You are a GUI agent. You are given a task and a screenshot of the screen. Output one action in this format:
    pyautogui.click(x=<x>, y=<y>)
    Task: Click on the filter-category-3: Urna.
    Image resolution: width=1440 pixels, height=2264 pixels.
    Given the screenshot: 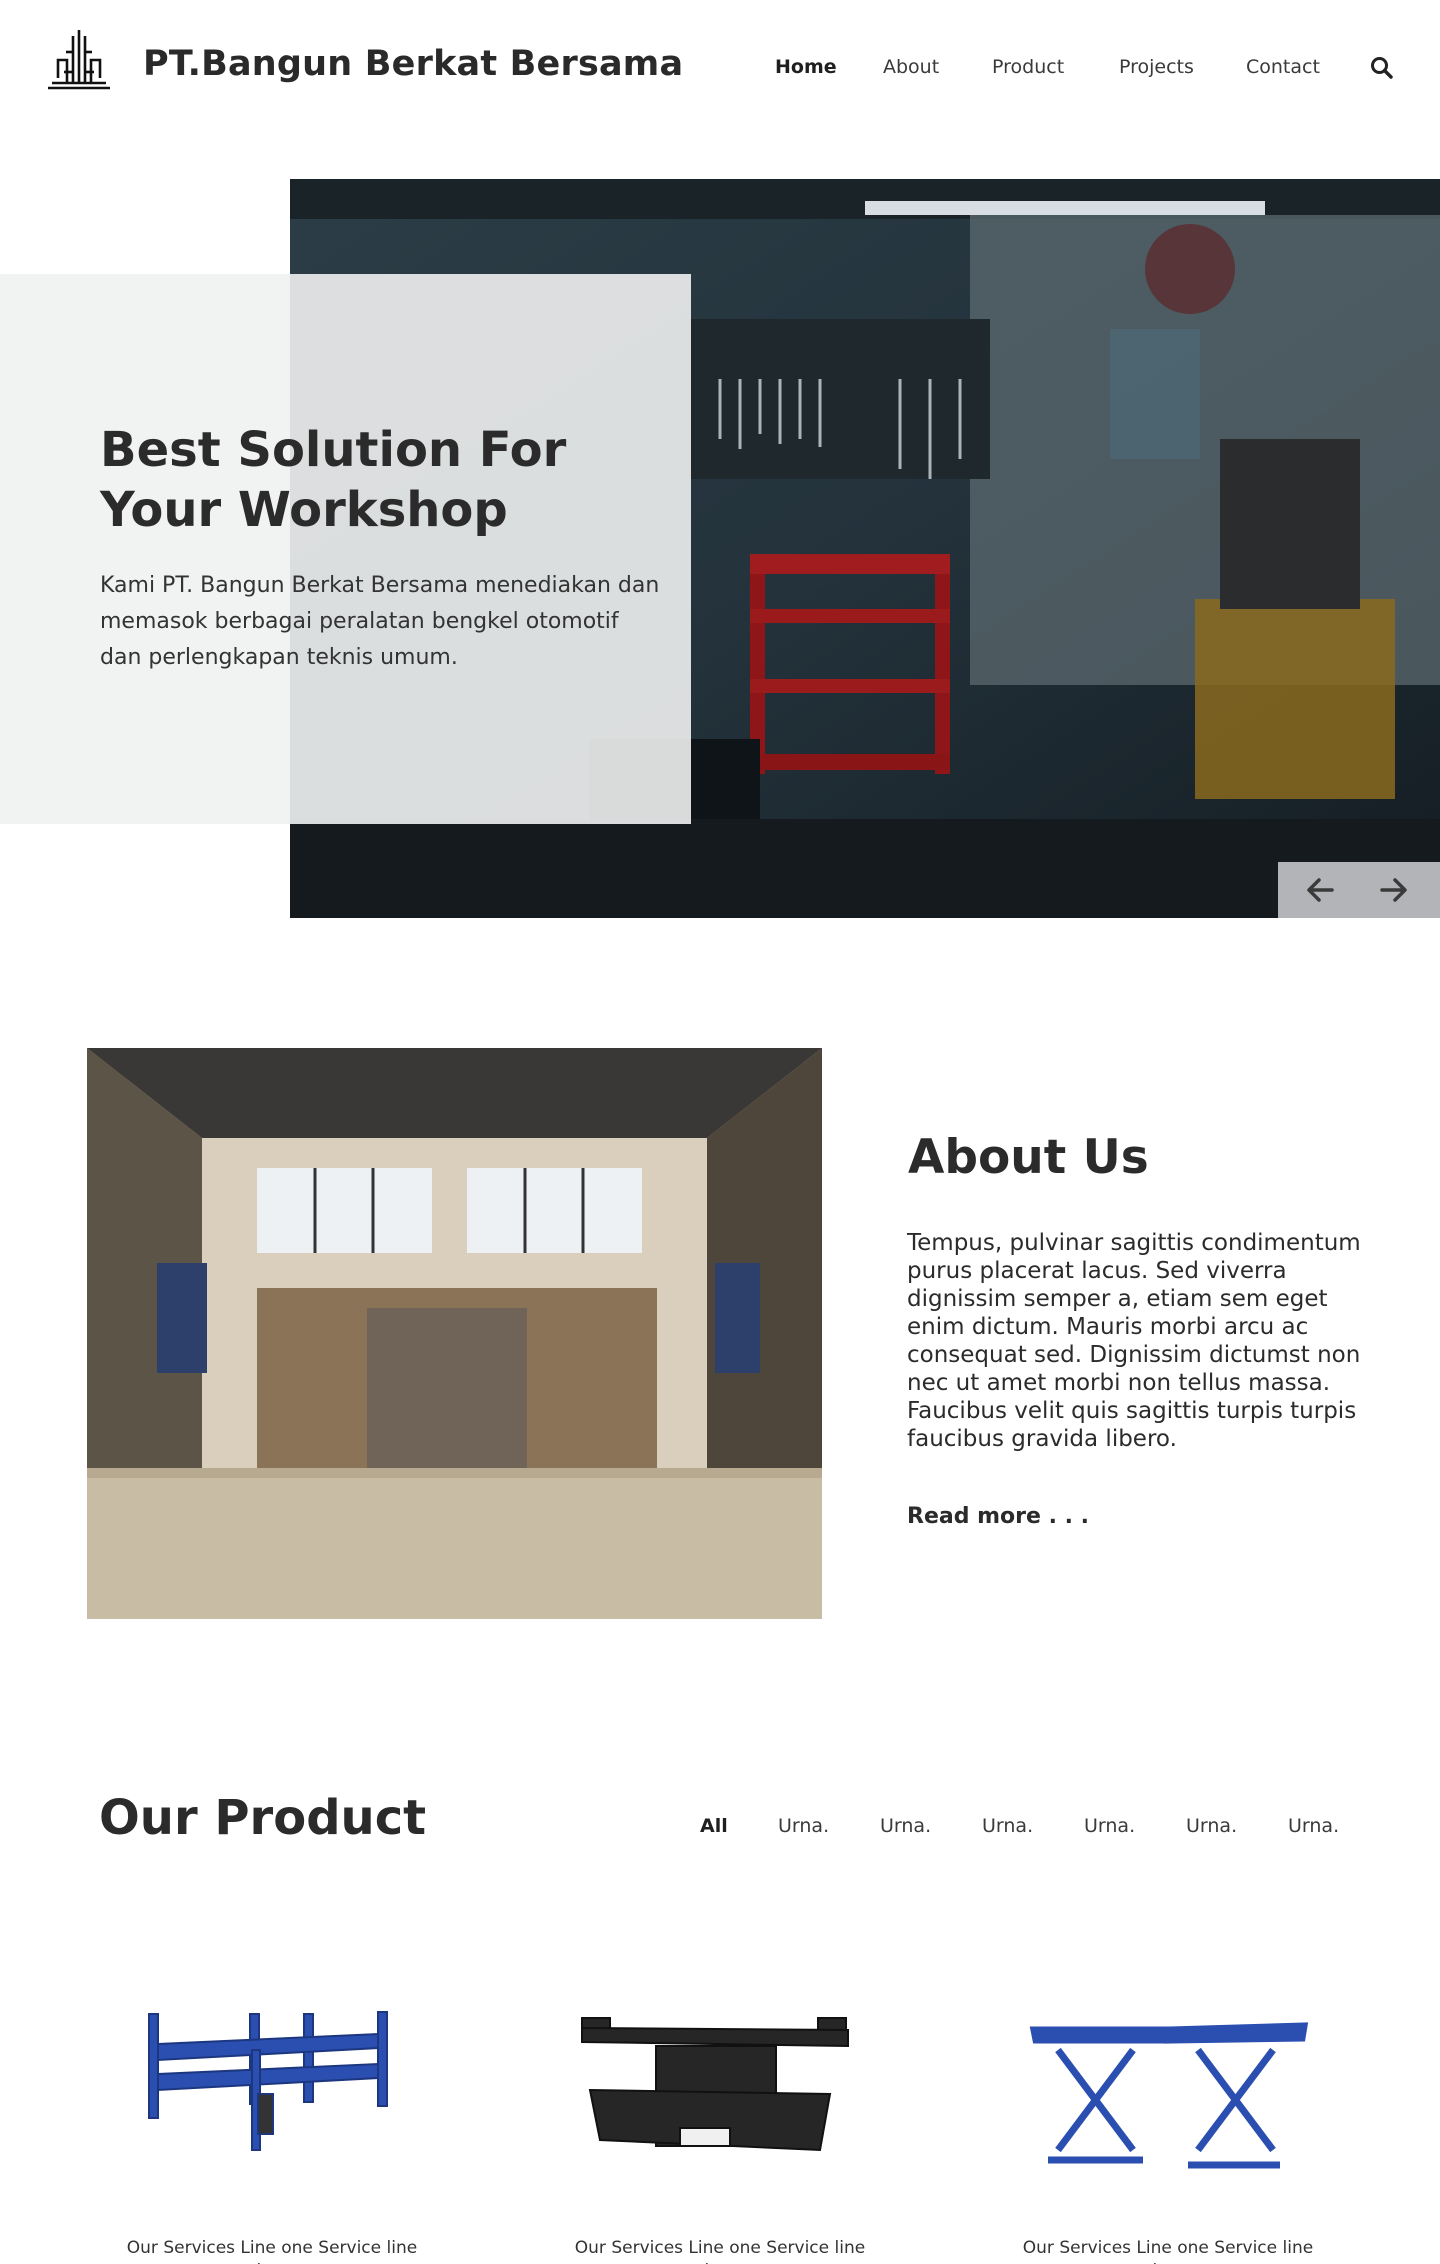 What is the action you would take?
    pyautogui.click(x=1007, y=1826)
    